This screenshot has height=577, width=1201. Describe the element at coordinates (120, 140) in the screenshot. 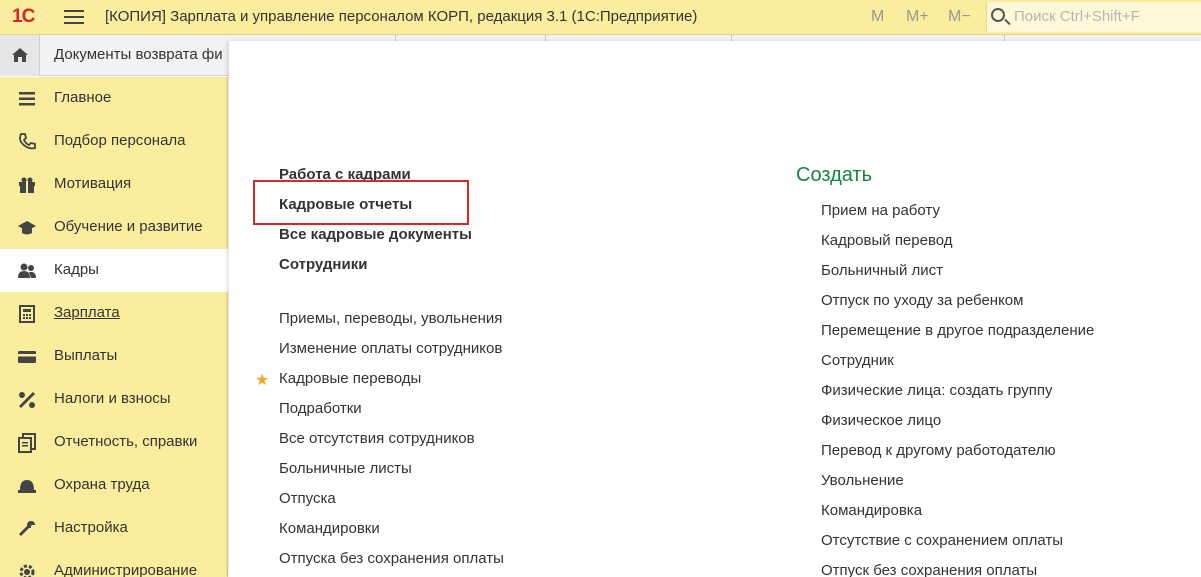

I see `sidebar-item-label: Подбор персонала` at that location.